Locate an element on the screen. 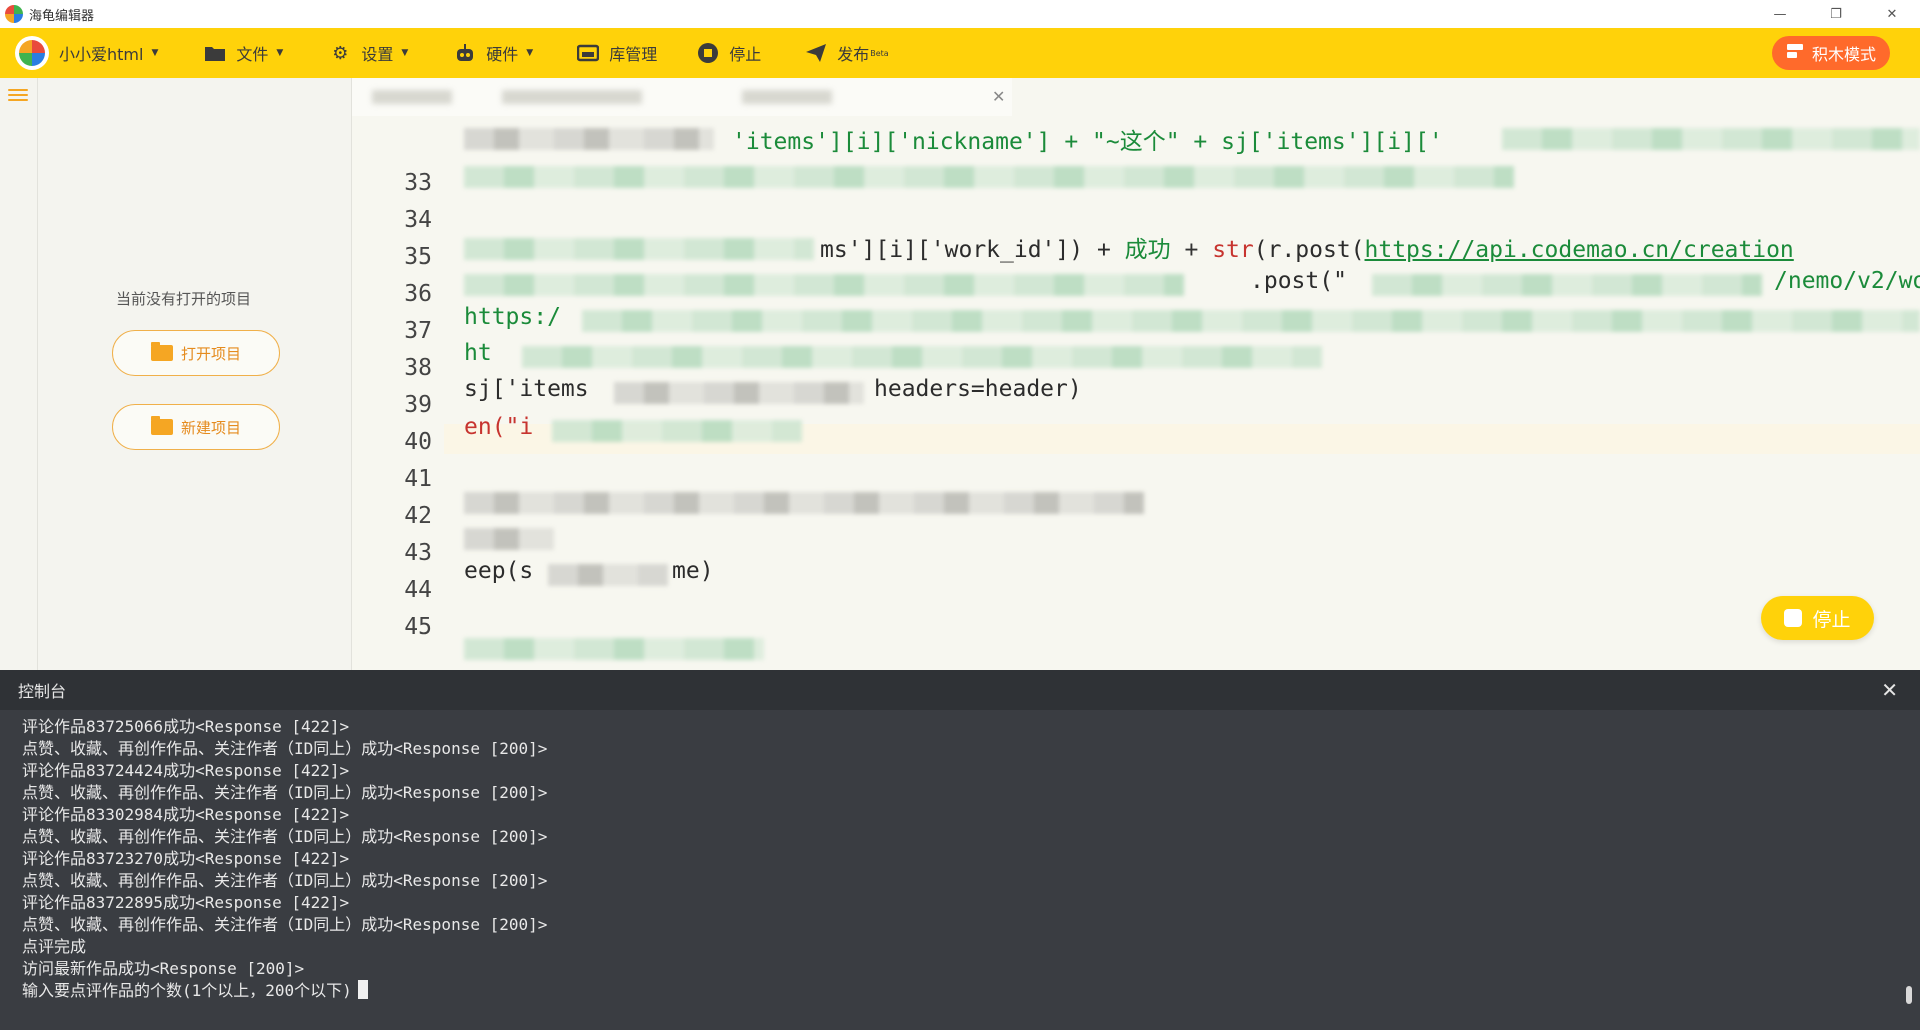  stop-run-label: 停止 is located at coordinates (1831, 619).